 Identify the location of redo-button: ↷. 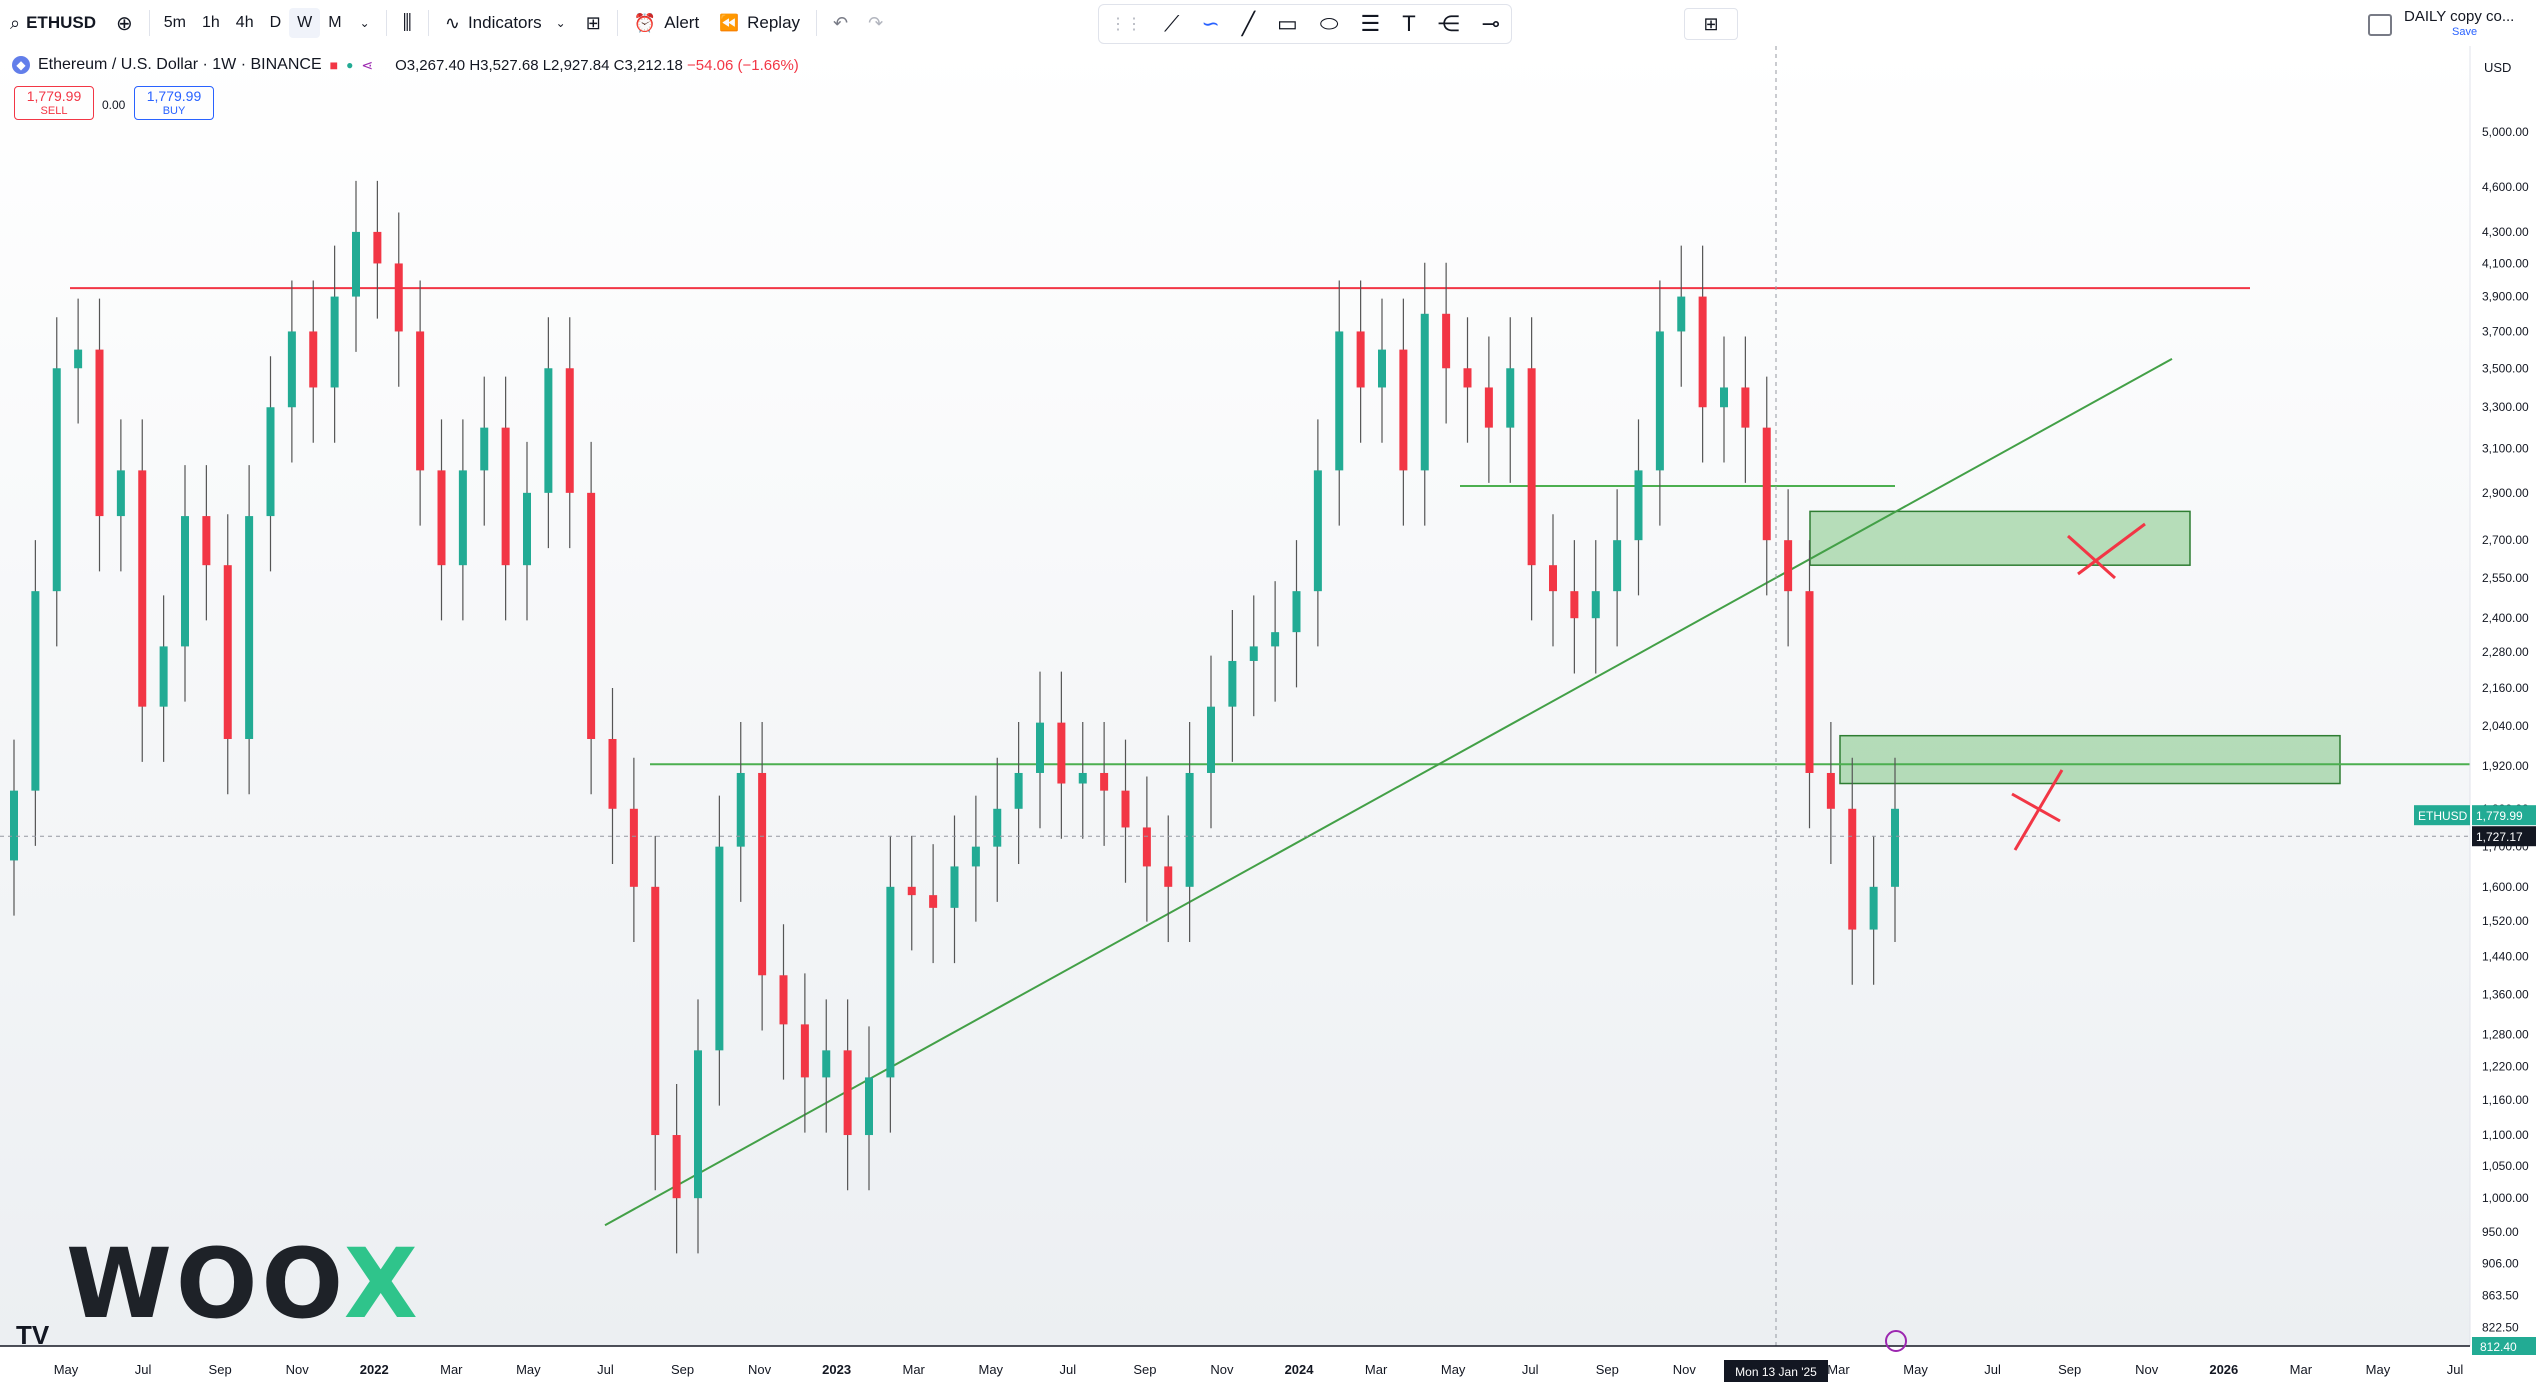
(875, 23).